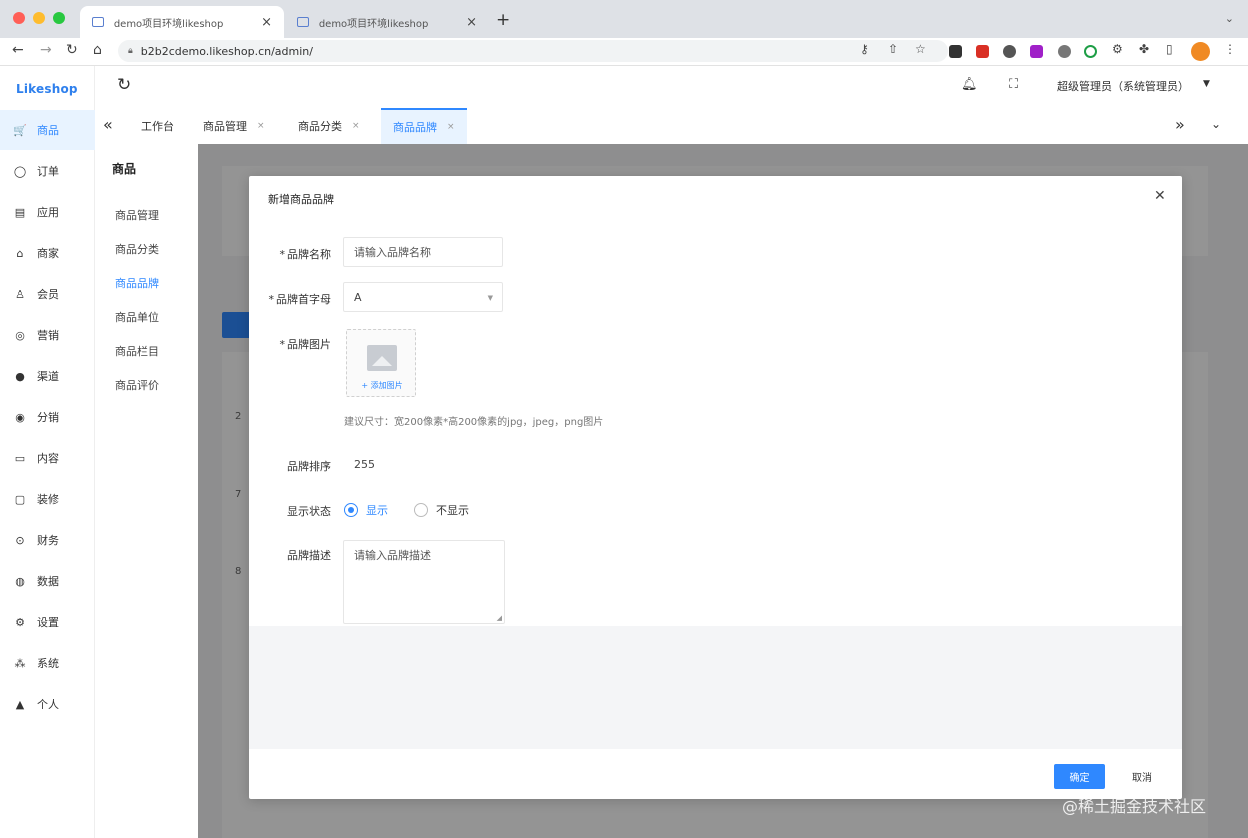 The image size is (1248, 838). I want to click on brand-sort-input: 255, so click(423, 464).